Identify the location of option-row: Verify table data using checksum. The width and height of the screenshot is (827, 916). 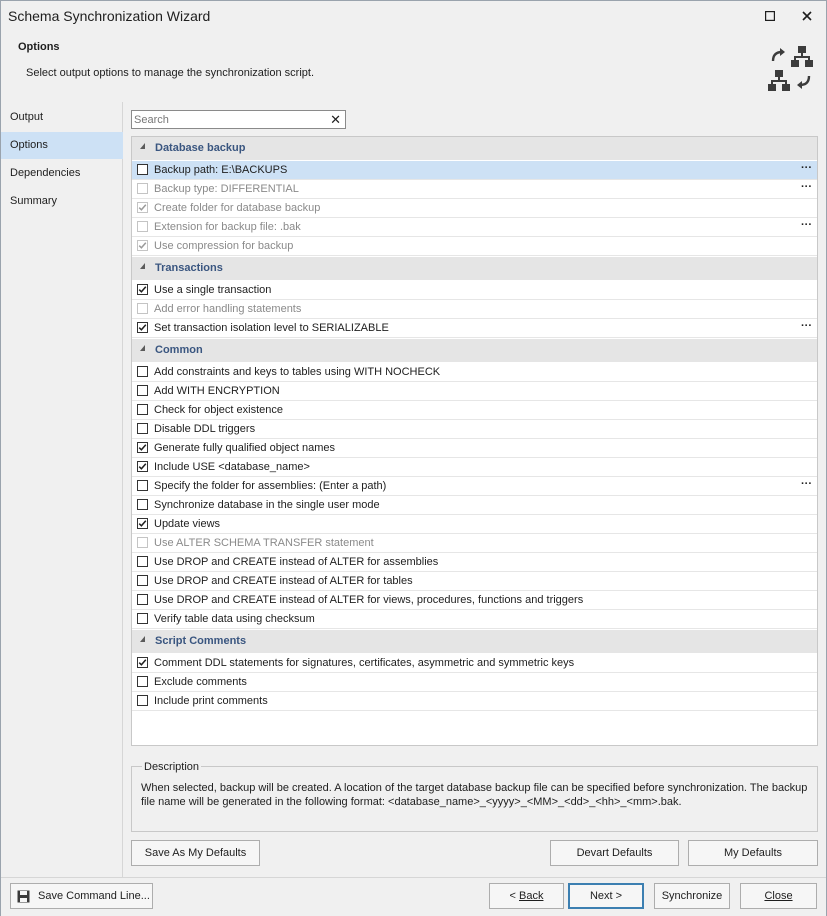
(474, 619).